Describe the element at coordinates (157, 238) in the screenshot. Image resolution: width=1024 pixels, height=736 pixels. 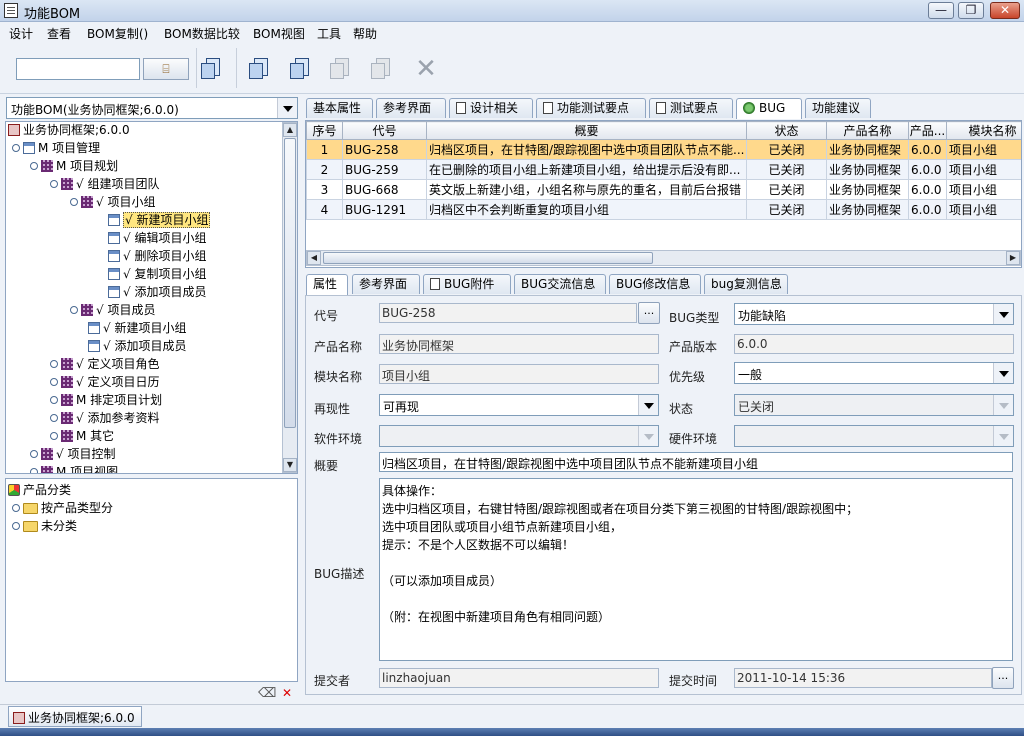
I see `tree-node: √ 编辑项目小组` at that location.